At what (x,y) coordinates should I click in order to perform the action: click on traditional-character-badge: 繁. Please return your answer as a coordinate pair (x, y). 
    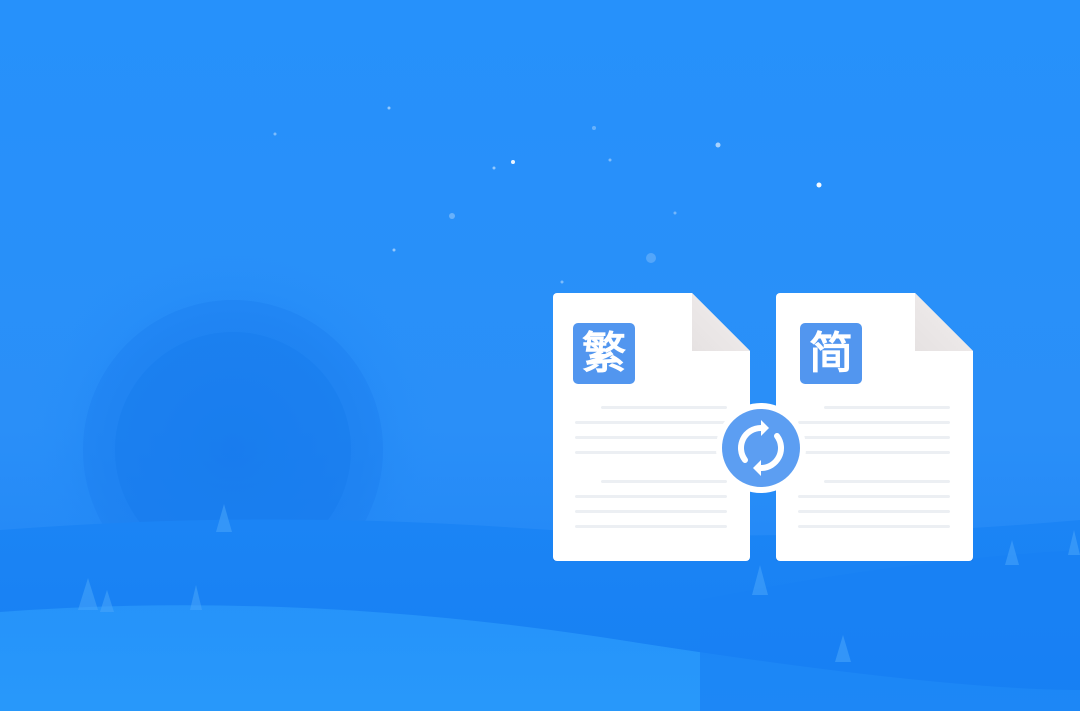
    Looking at the image, I should click on (604, 353).